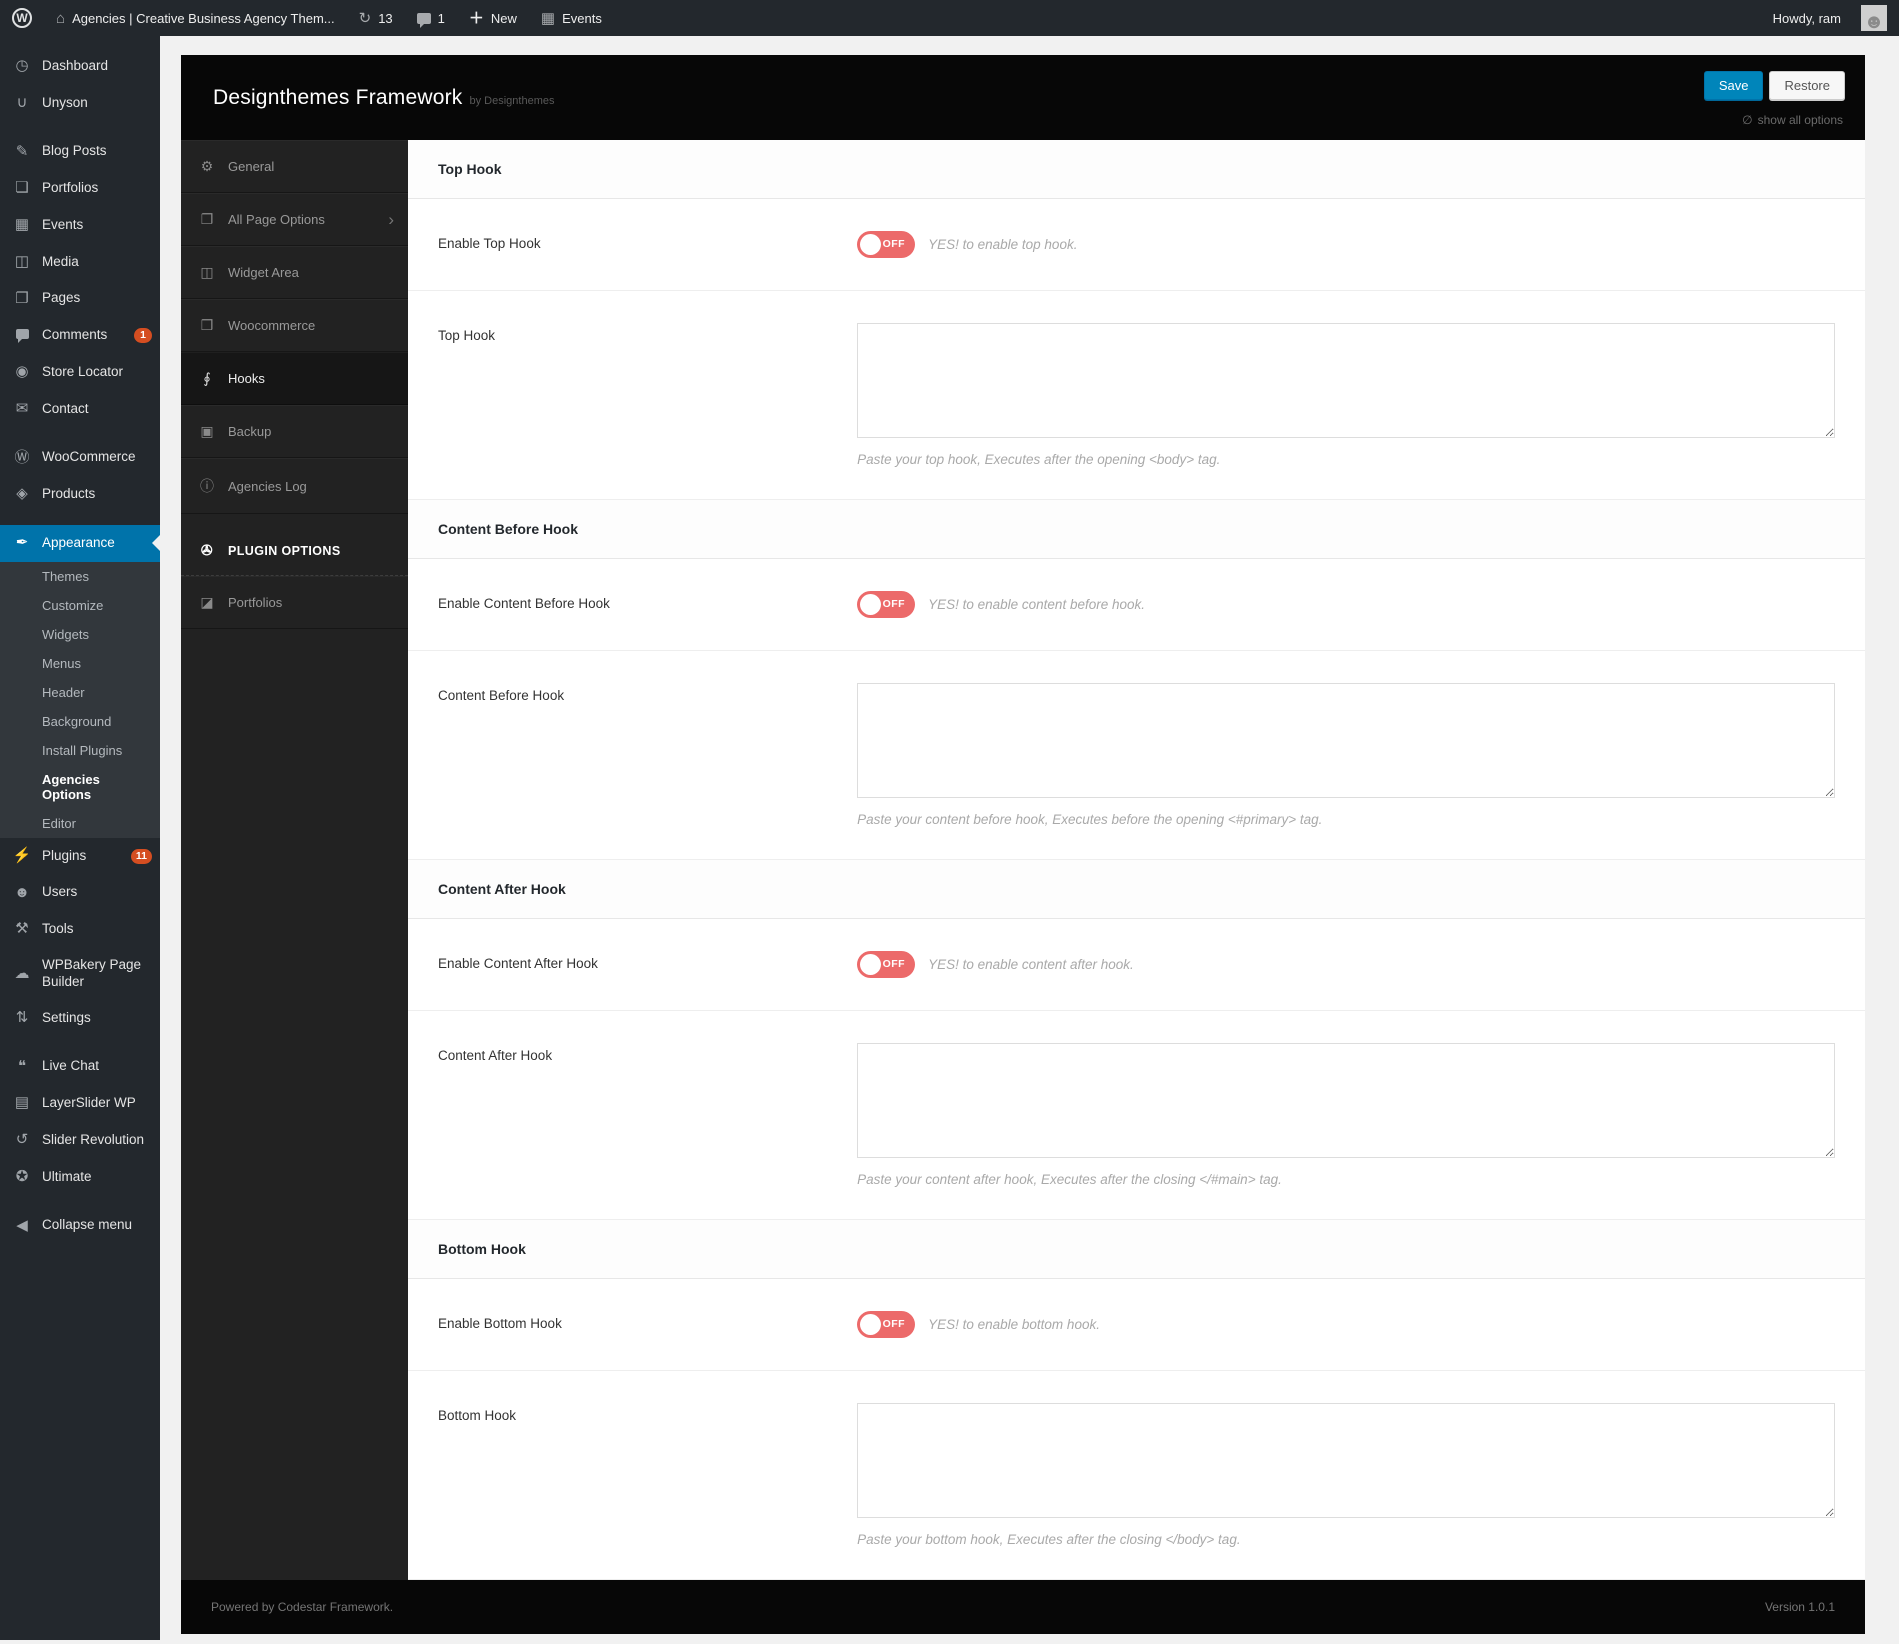 The image size is (1899, 1644). Describe the element at coordinates (80, 576) in the screenshot. I see `submenu-item-themes: Themes` at that location.